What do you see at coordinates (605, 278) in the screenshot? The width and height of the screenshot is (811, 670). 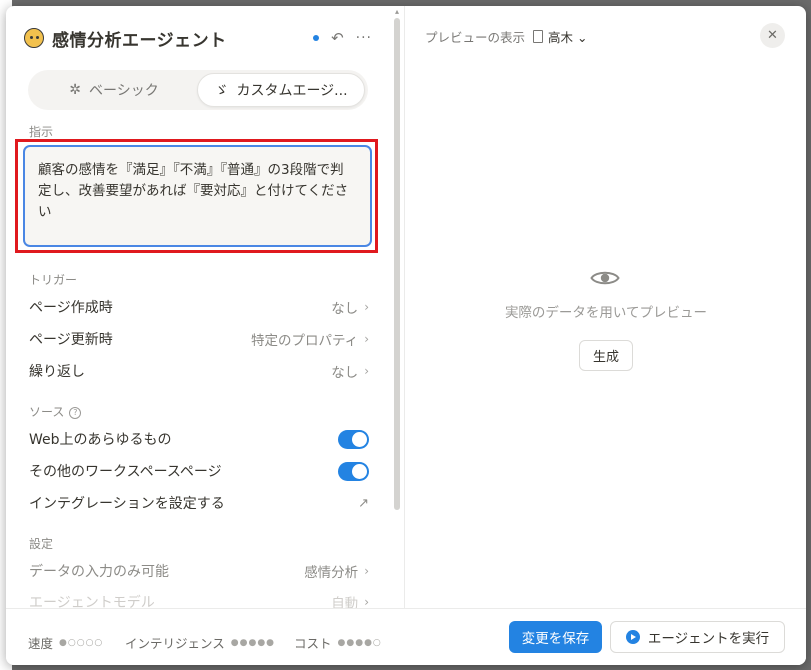 I see `eye-icon` at bounding box center [605, 278].